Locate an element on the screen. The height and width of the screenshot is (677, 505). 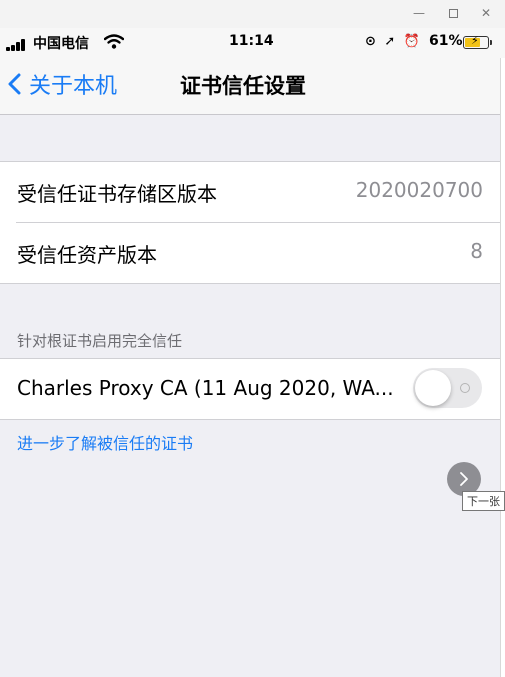
window-titlebar: — ✕ is located at coordinates (252, 14).